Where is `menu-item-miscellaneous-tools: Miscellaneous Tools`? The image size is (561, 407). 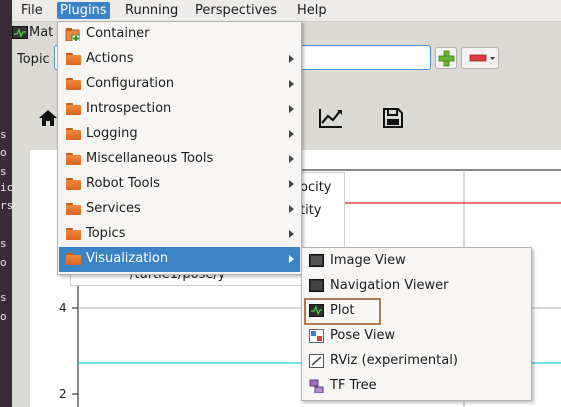 menu-item-miscellaneous-tools: Miscellaneous Tools is located at coordinates (179, 159).